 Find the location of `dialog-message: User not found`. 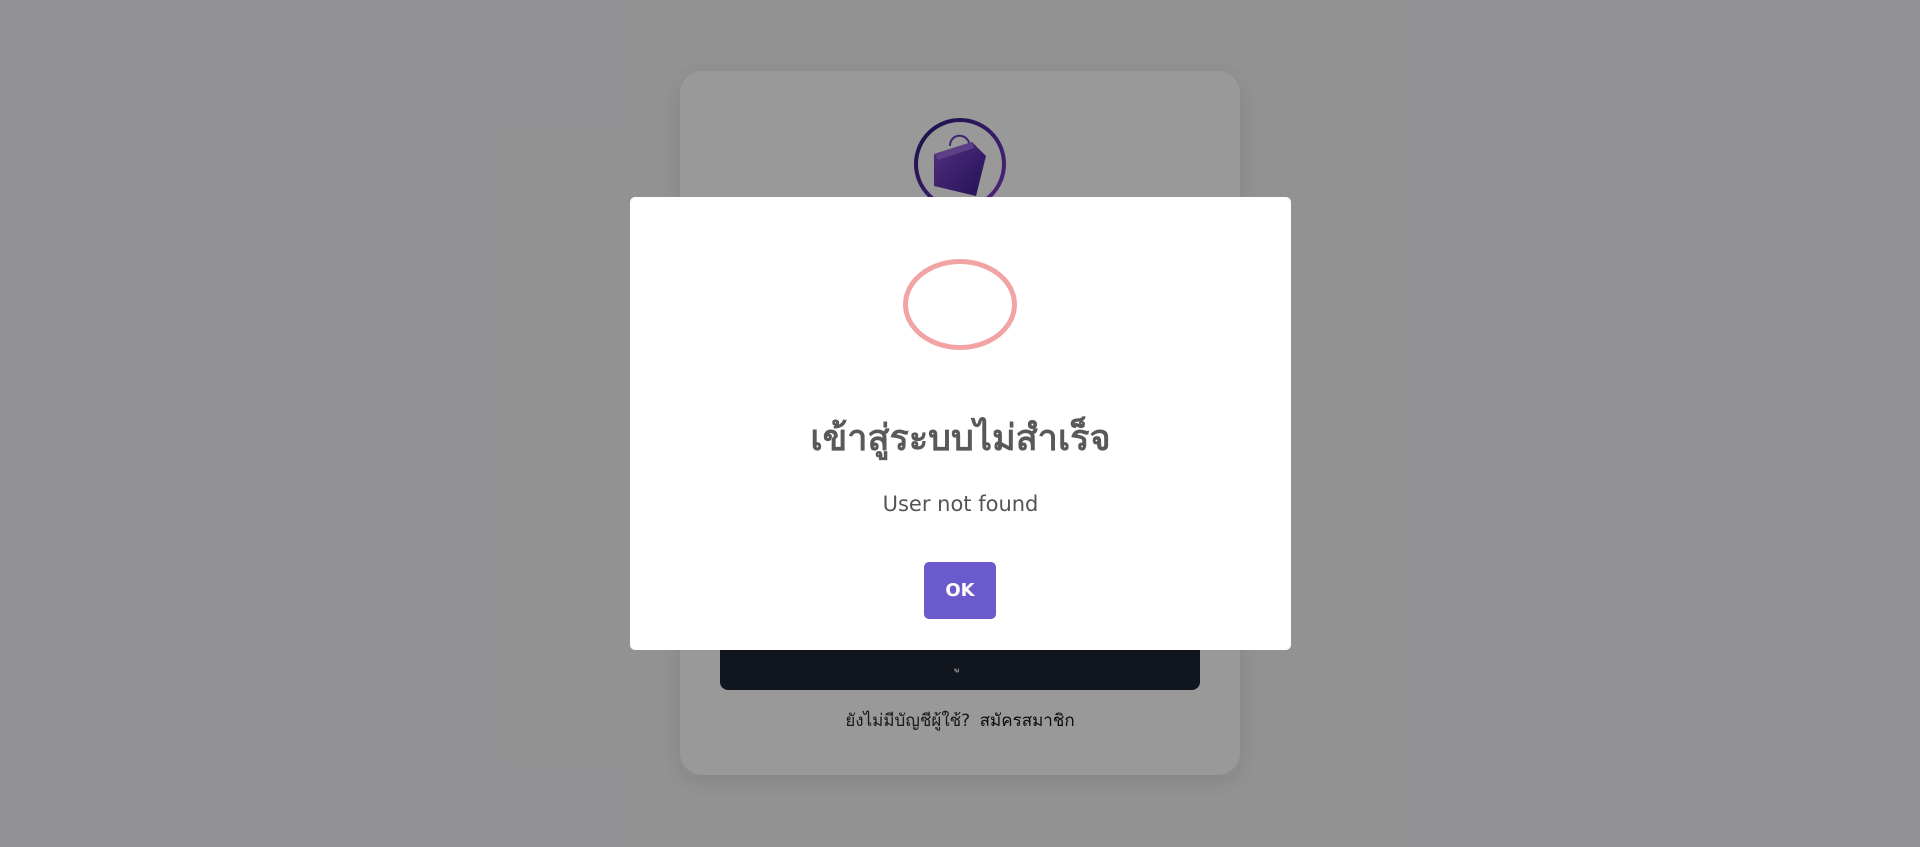

dialog-message: User not found is located at coordinates (960, 504).